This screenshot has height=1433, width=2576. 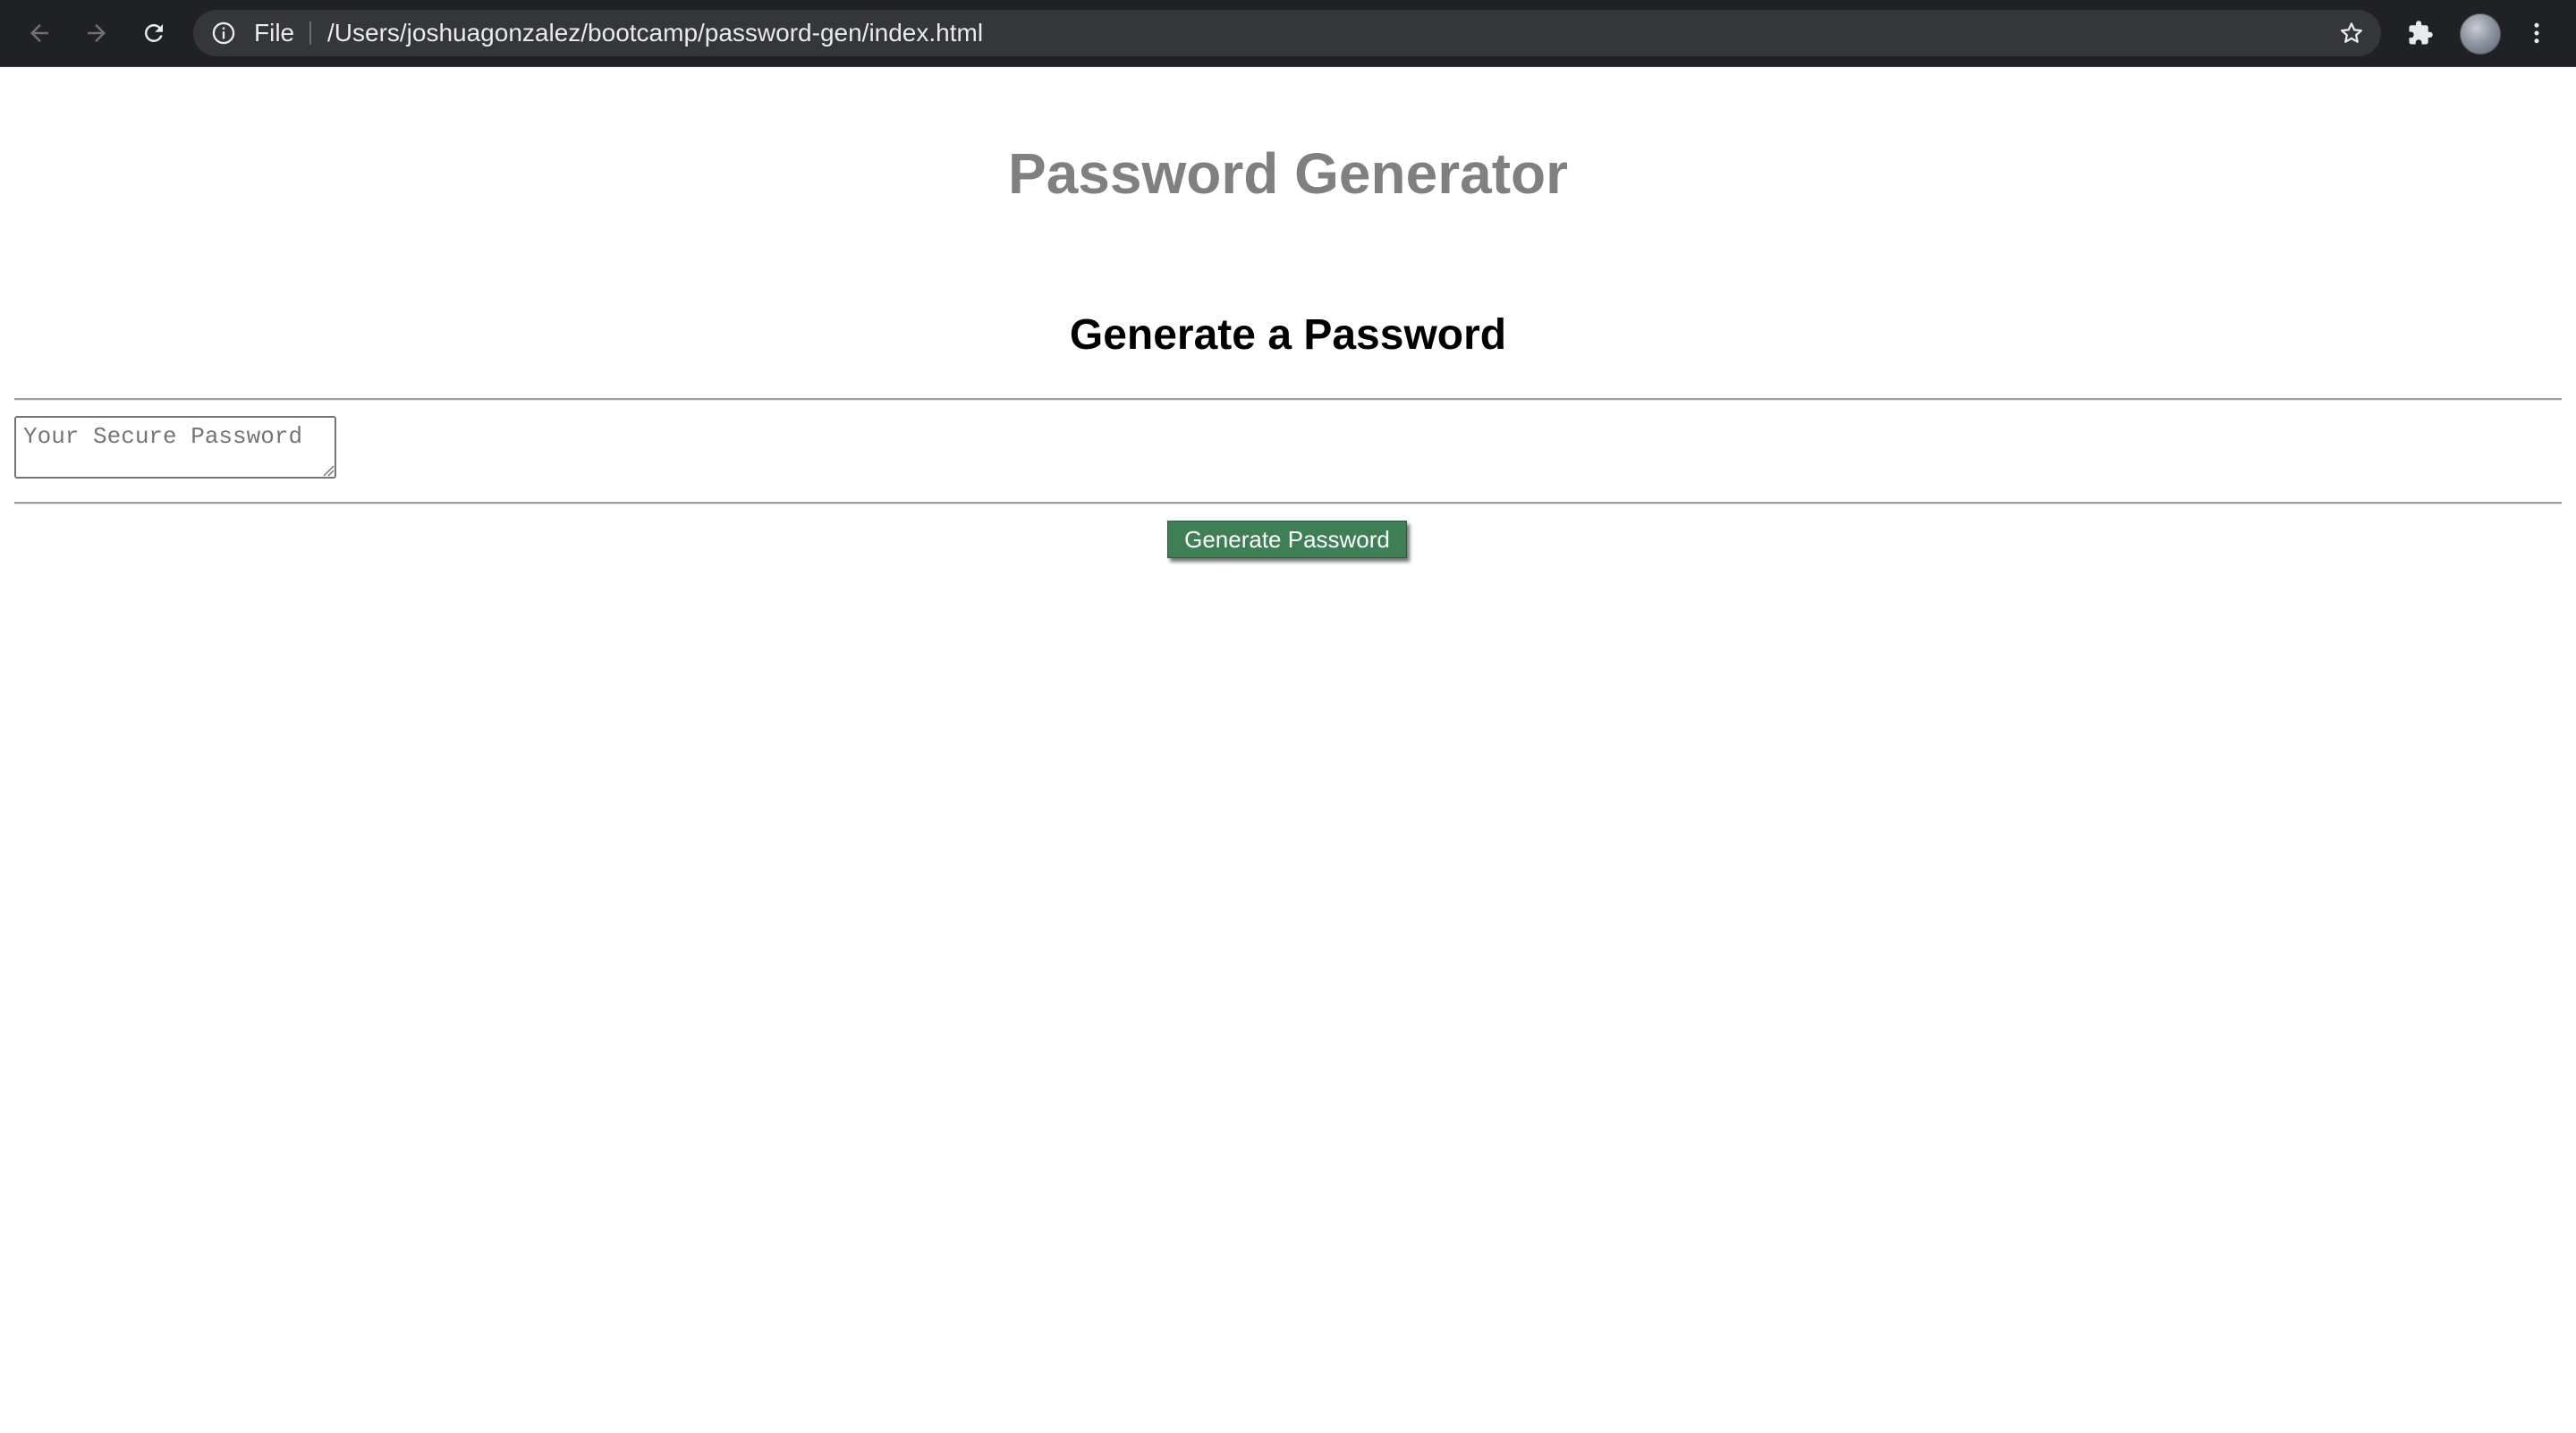 What do you see at coordinates (1288, 399) in the screenshot?
I see `divider-top` at bounding box center [1288, 399].